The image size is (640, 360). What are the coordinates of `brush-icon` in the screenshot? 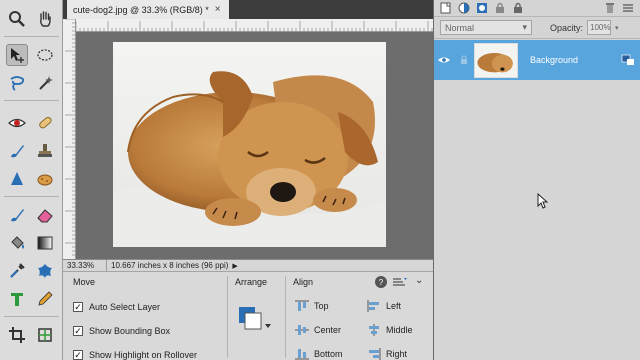 It's located at (17, 215).